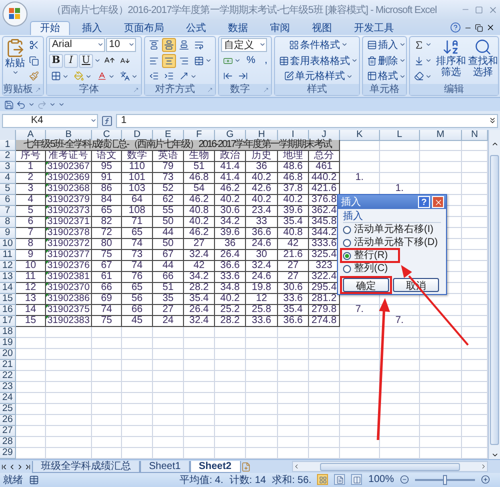  What do you see at coordinates (34, 61) in the screenshot?
I see `copy-button` at bounding box center [34, 61].